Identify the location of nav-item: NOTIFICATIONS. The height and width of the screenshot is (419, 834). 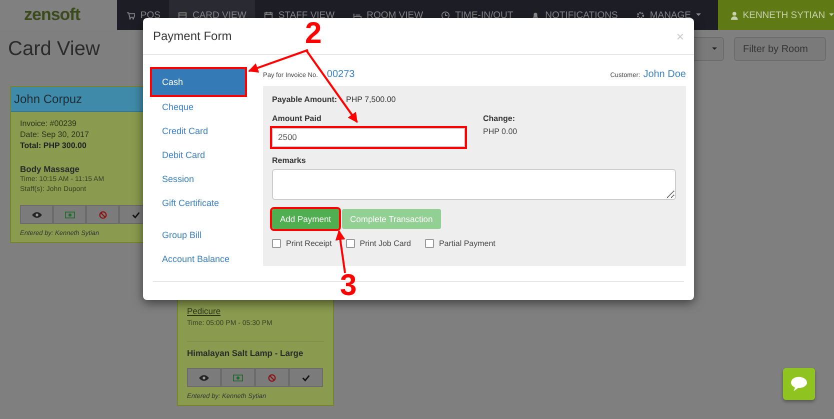
(574, 15).